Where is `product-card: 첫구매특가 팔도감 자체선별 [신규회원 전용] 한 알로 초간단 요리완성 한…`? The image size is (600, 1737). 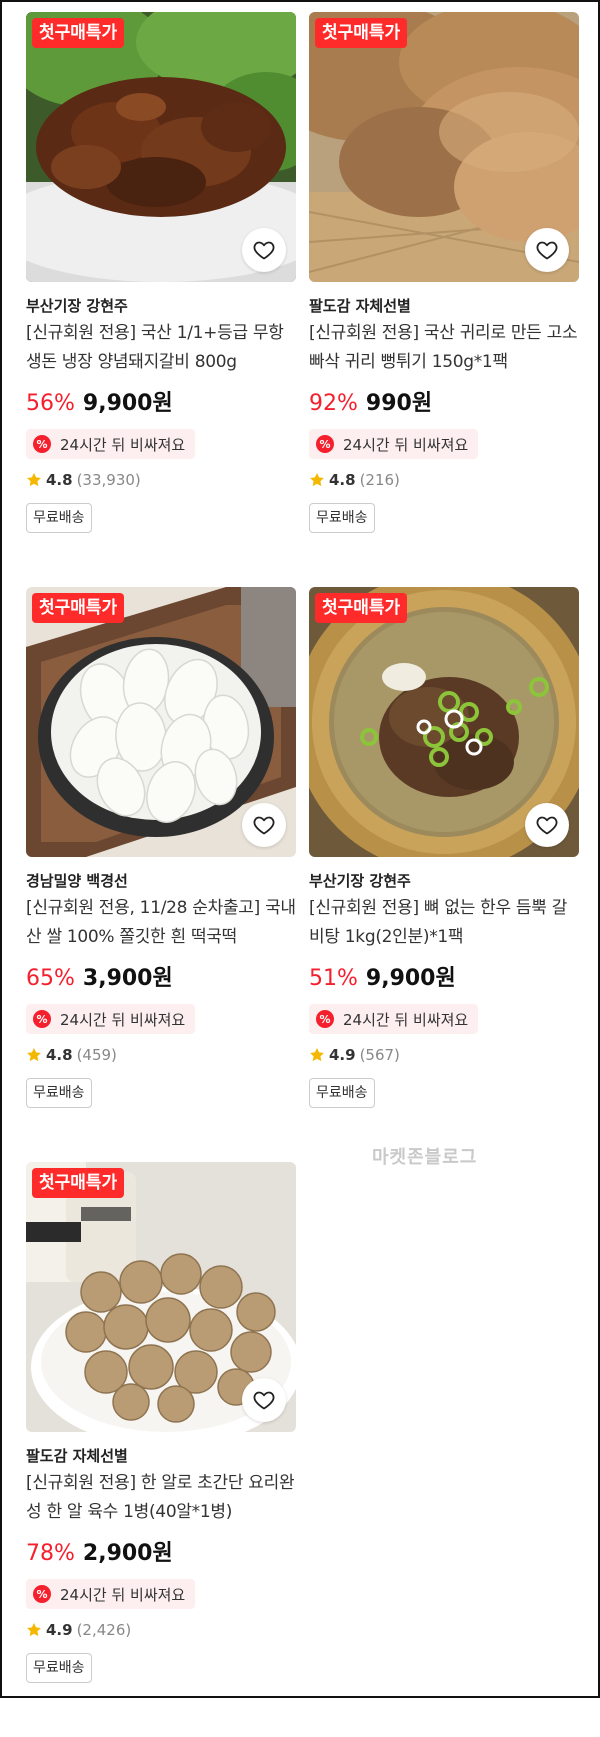 product-card: 첫구매특가 팔도감 자체선별 [신규회원 전용] 한 알로 초간단 요리완성 한… is located at coordinates (161, 1449).